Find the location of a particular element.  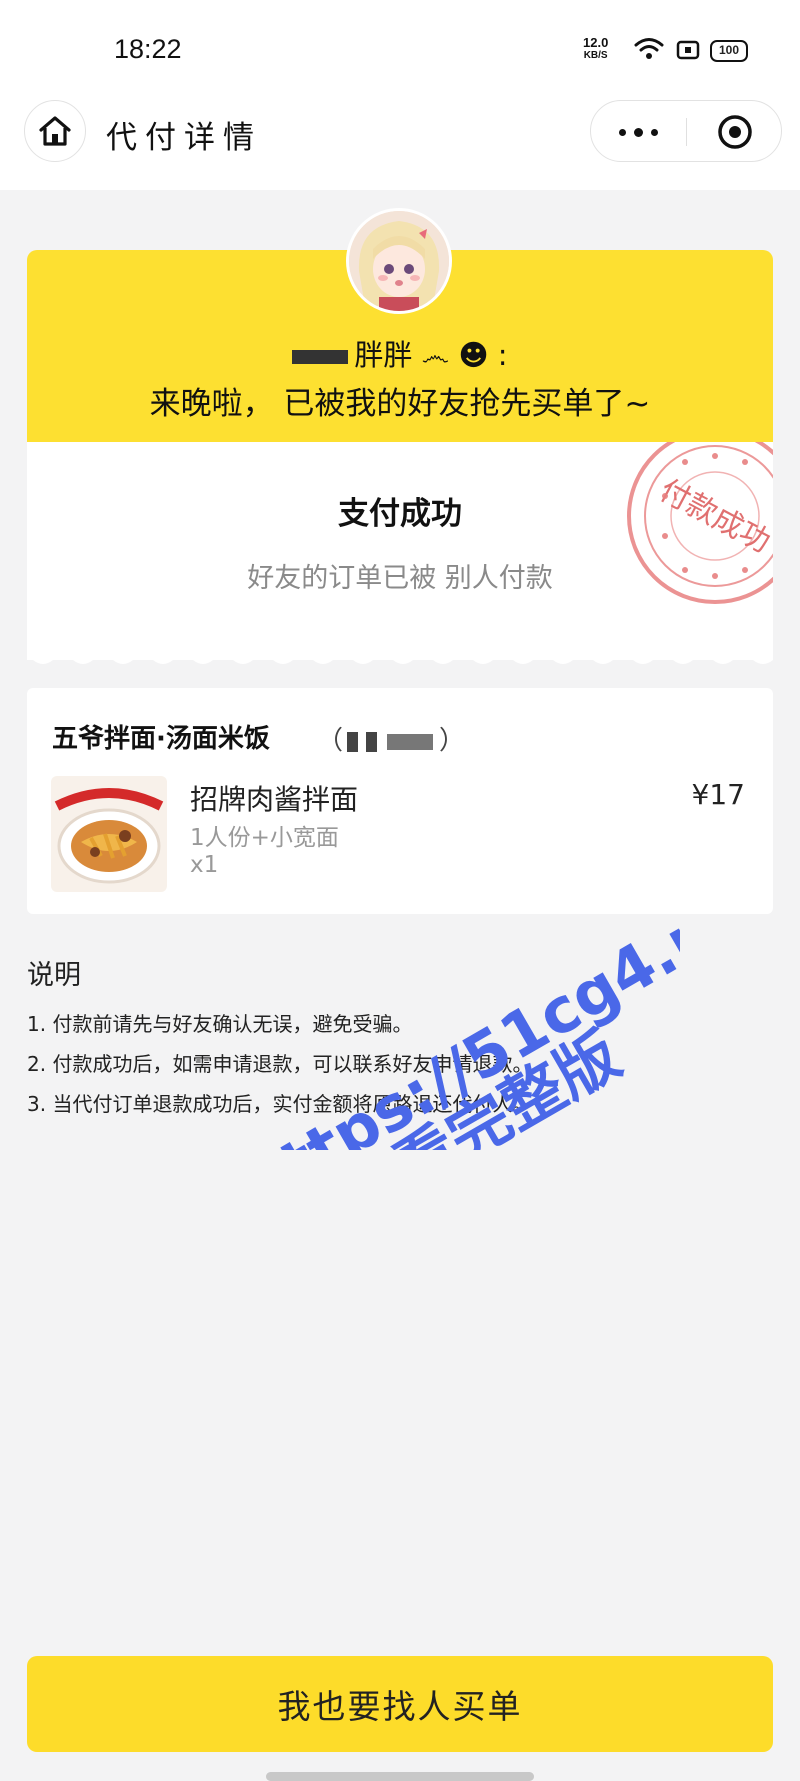

miniprogram-capsule is located at coordinates (686, 131).